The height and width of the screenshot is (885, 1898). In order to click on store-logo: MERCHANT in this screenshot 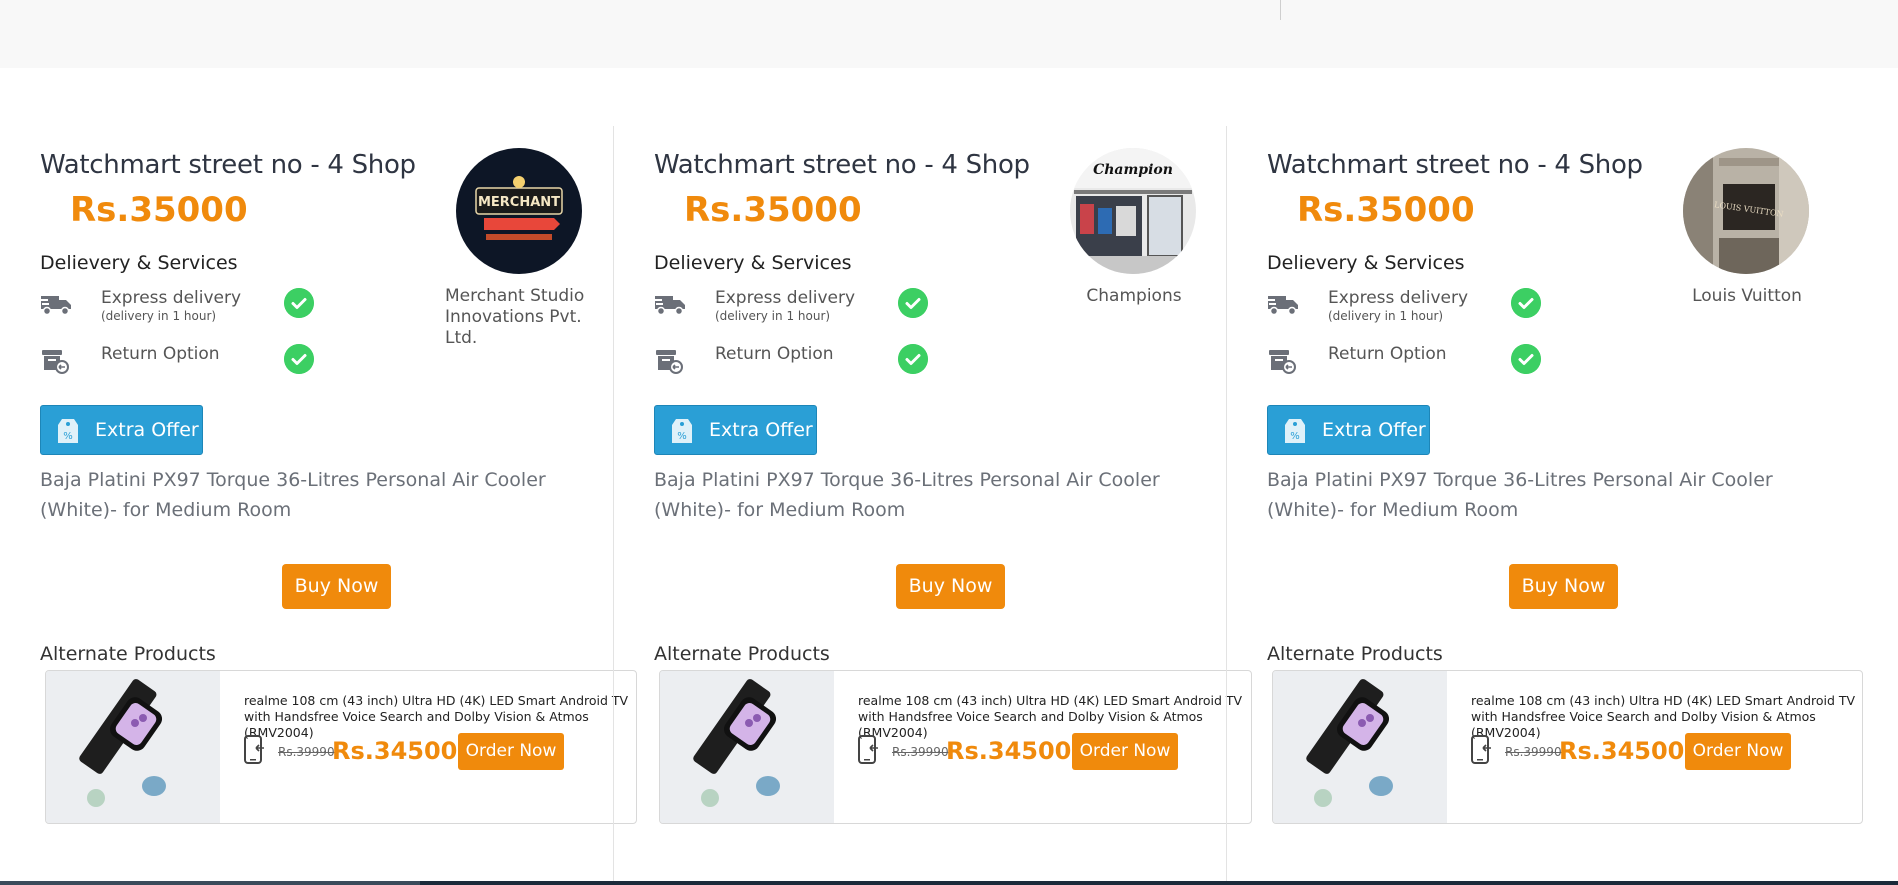, I will do `click(519, 211)`.